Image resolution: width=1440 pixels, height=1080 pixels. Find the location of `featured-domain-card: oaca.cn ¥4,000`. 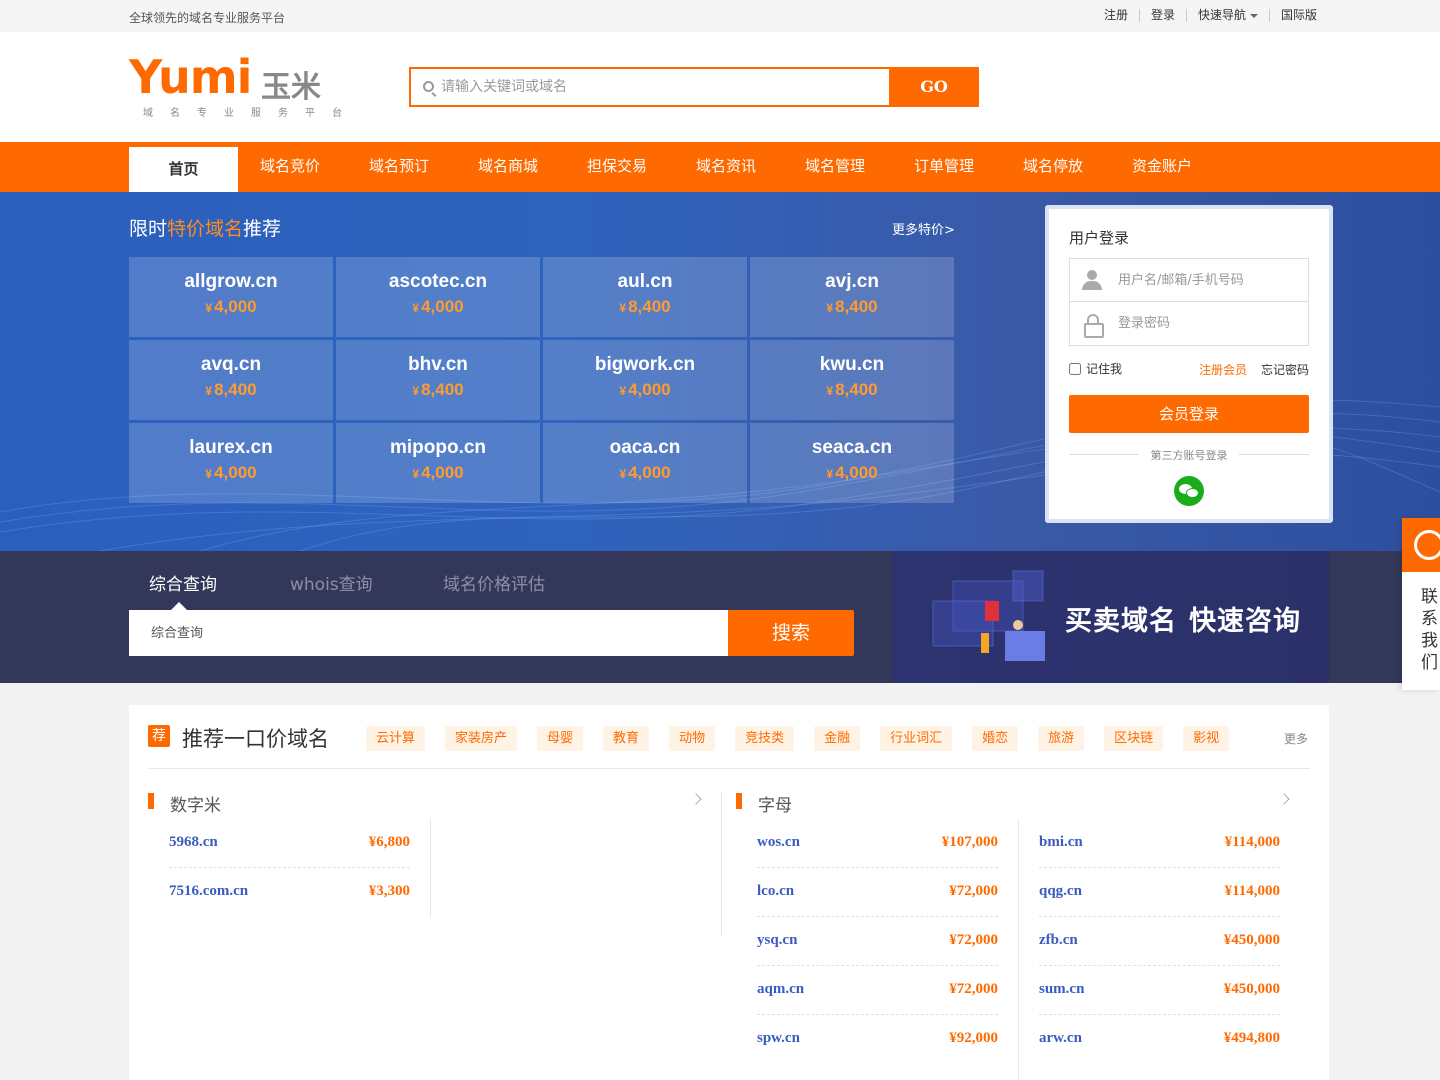

featured-domain-card: oaca.cn ¥4,000 is located at coordinates (645, 463).